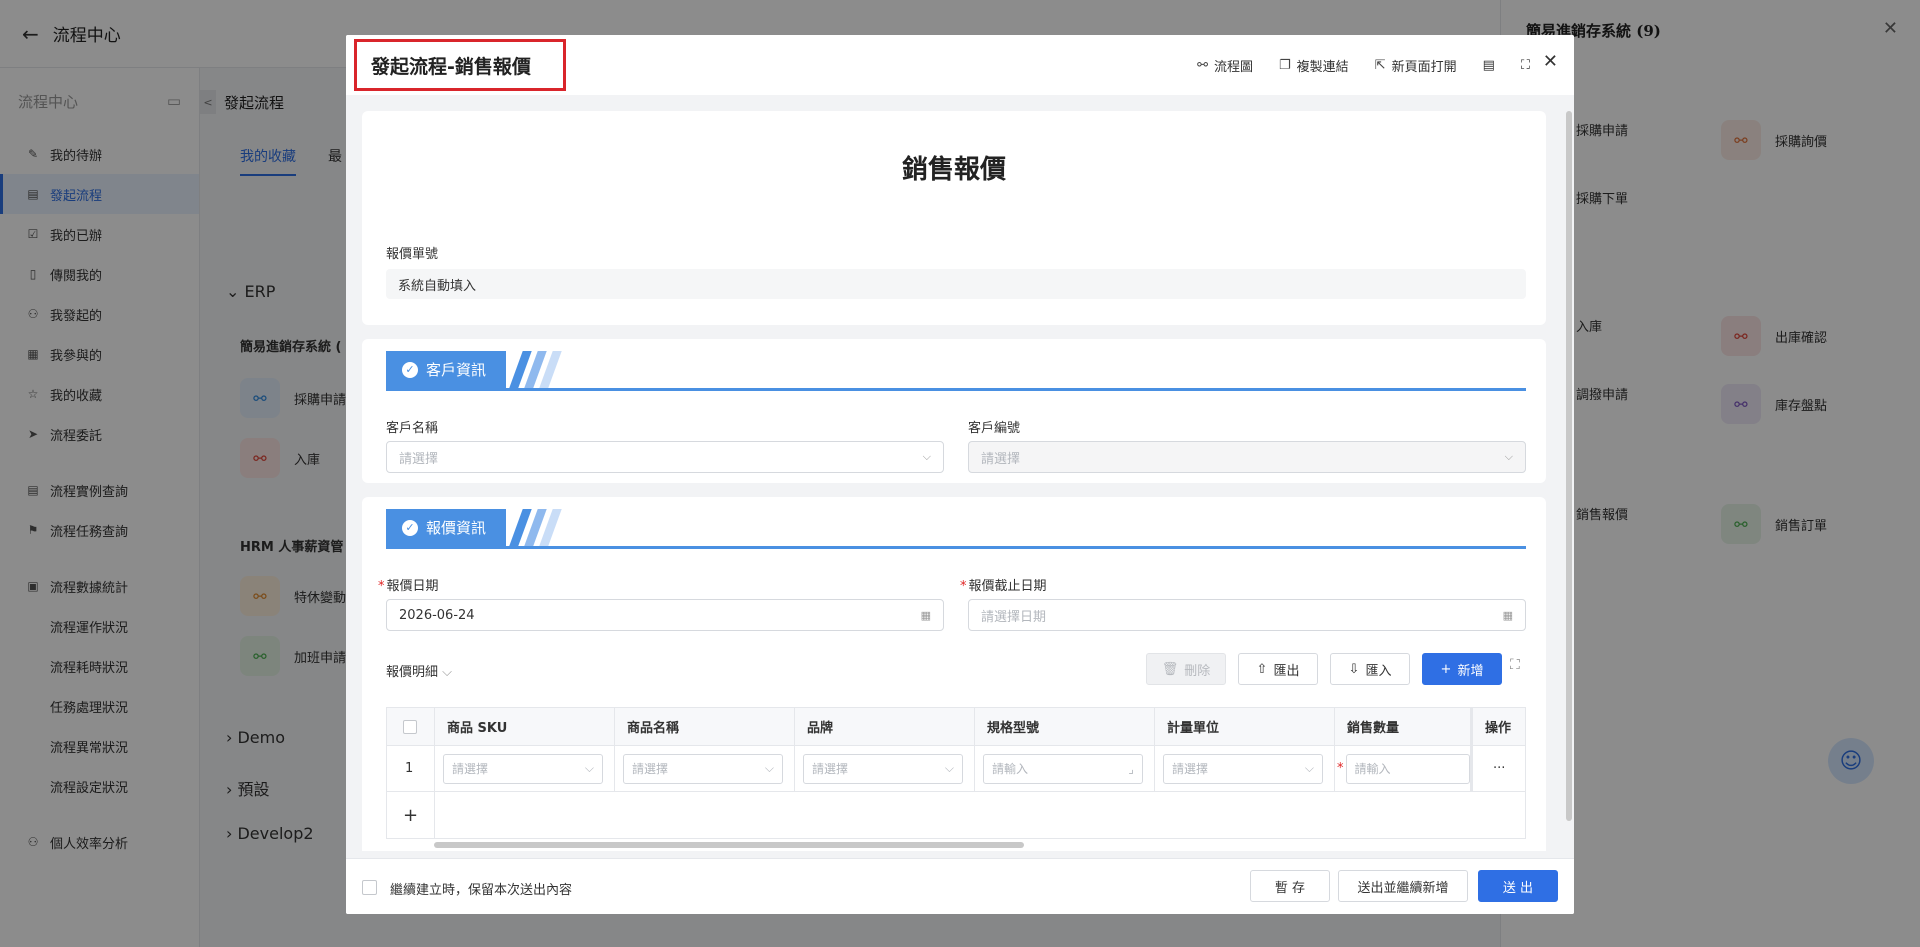 The image size is (1920, 947). What do you see at coordinates (412, 254) in the screenshot?
I see `quote-no-label: 報價單號` at bounding box center [412, 254].